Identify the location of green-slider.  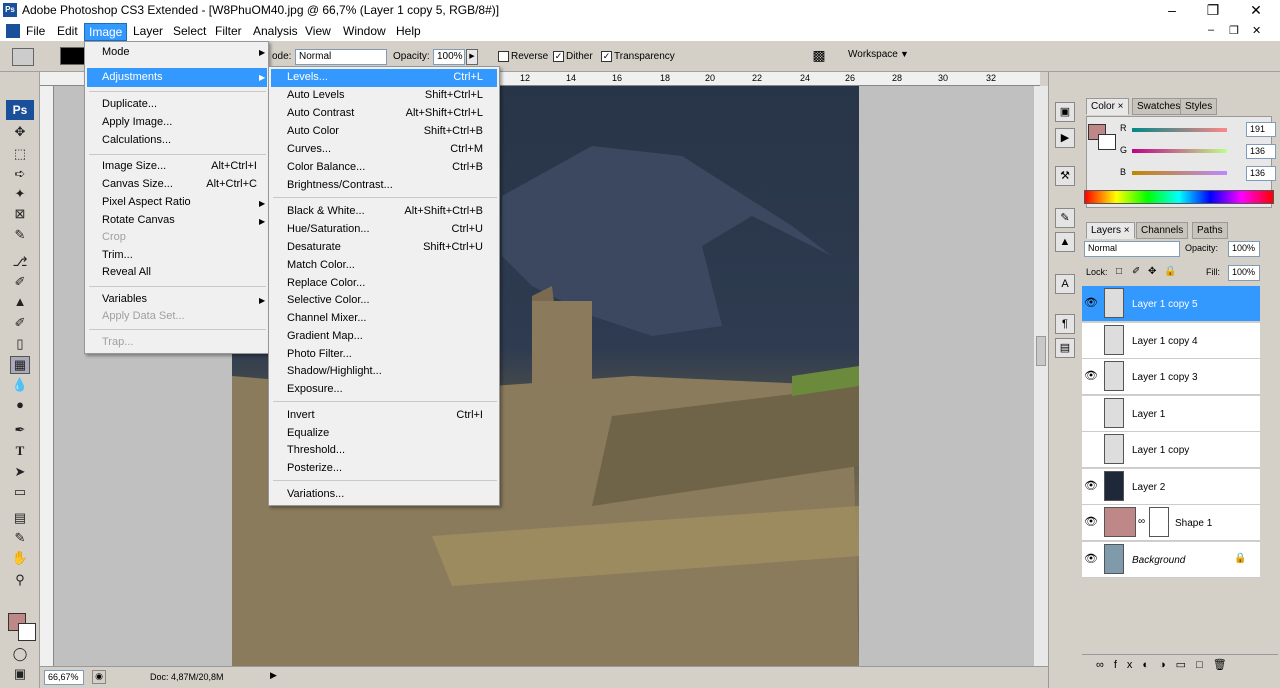
(1179, 151).